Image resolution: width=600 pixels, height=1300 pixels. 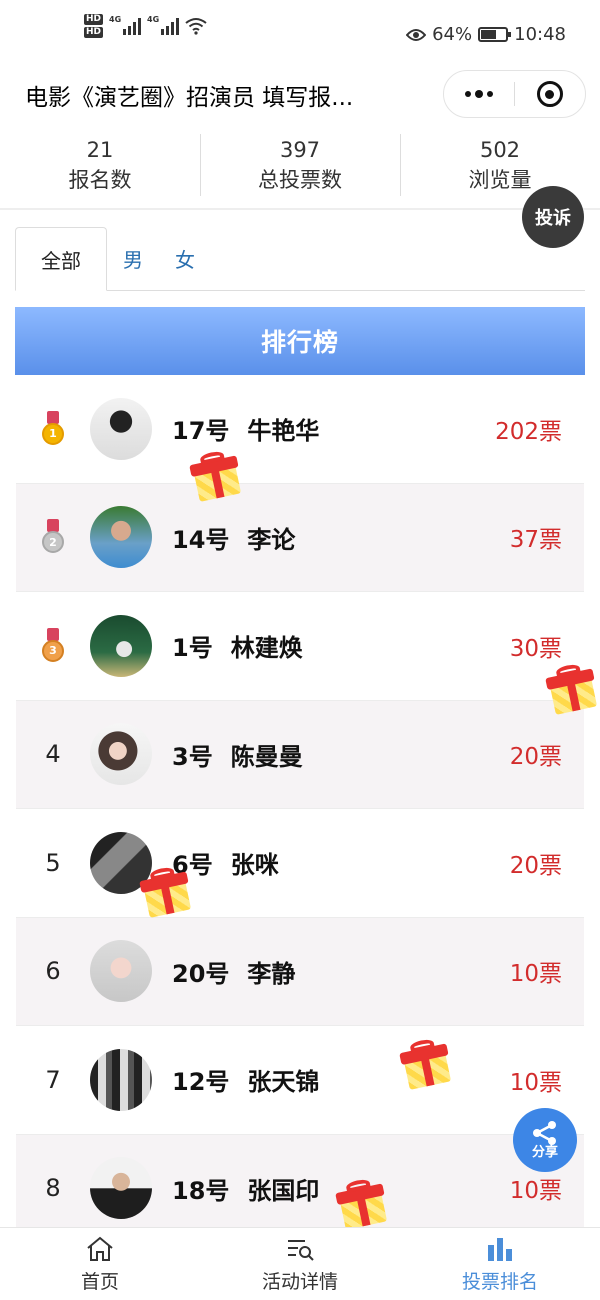 What do you see at coordinates (300, 180) in the screenshot?
I see `stat-label: 总投票数` at bounding box center [300, 180].